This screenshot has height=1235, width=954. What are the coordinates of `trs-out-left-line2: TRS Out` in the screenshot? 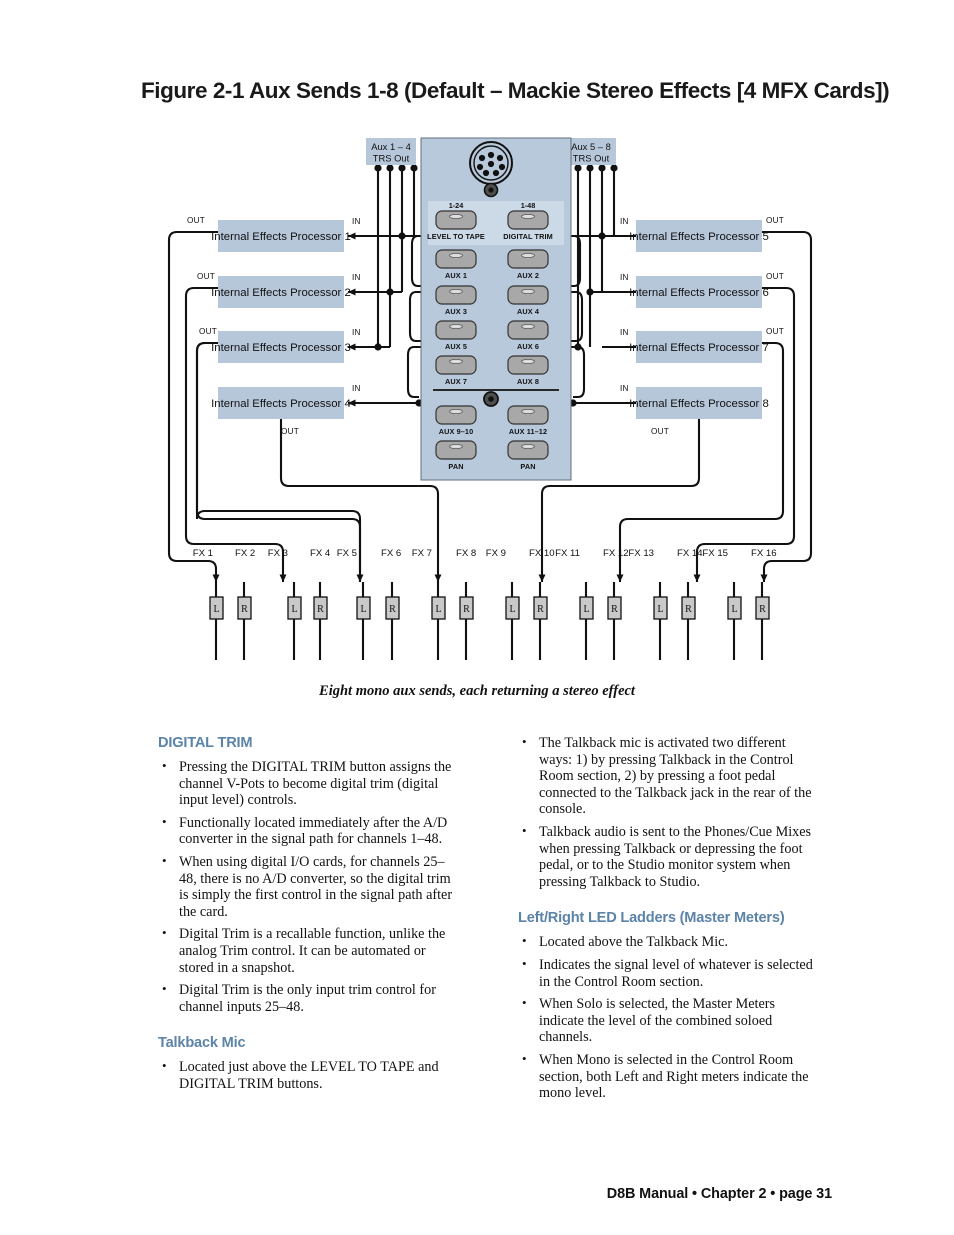 It's located at (391, 158).